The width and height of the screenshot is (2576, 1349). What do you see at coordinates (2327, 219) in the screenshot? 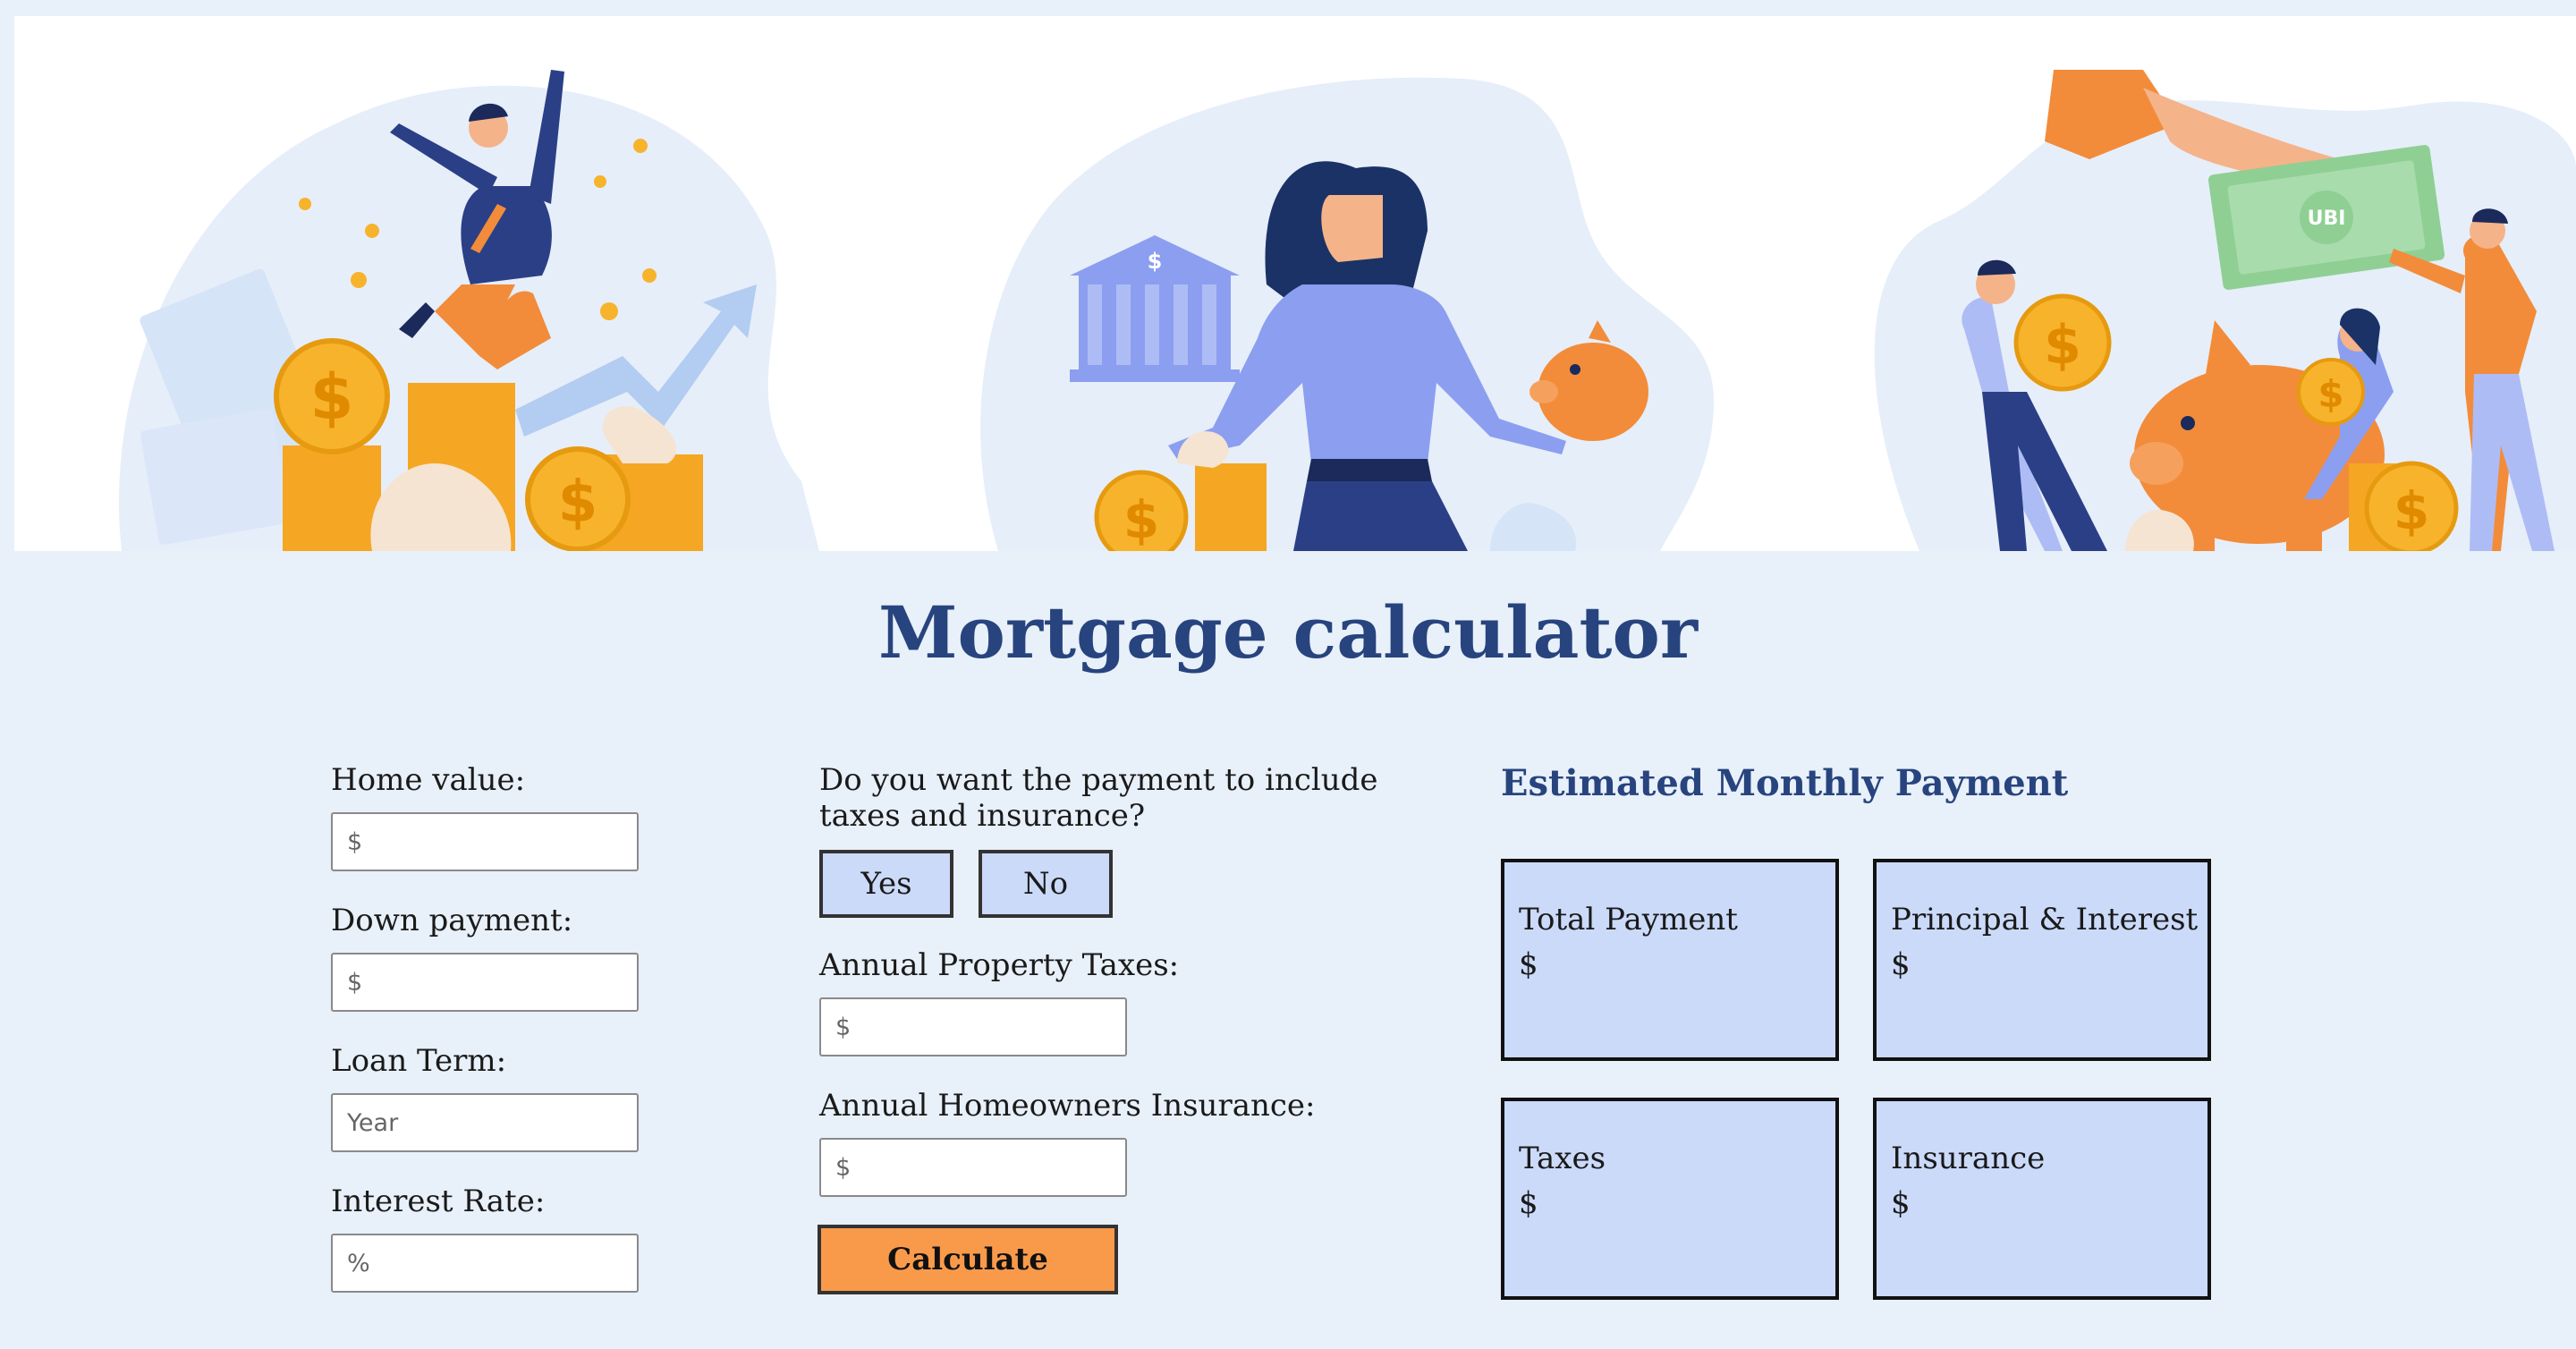
I see `banknote-text: UBI` at bounding box center [2327, 219].